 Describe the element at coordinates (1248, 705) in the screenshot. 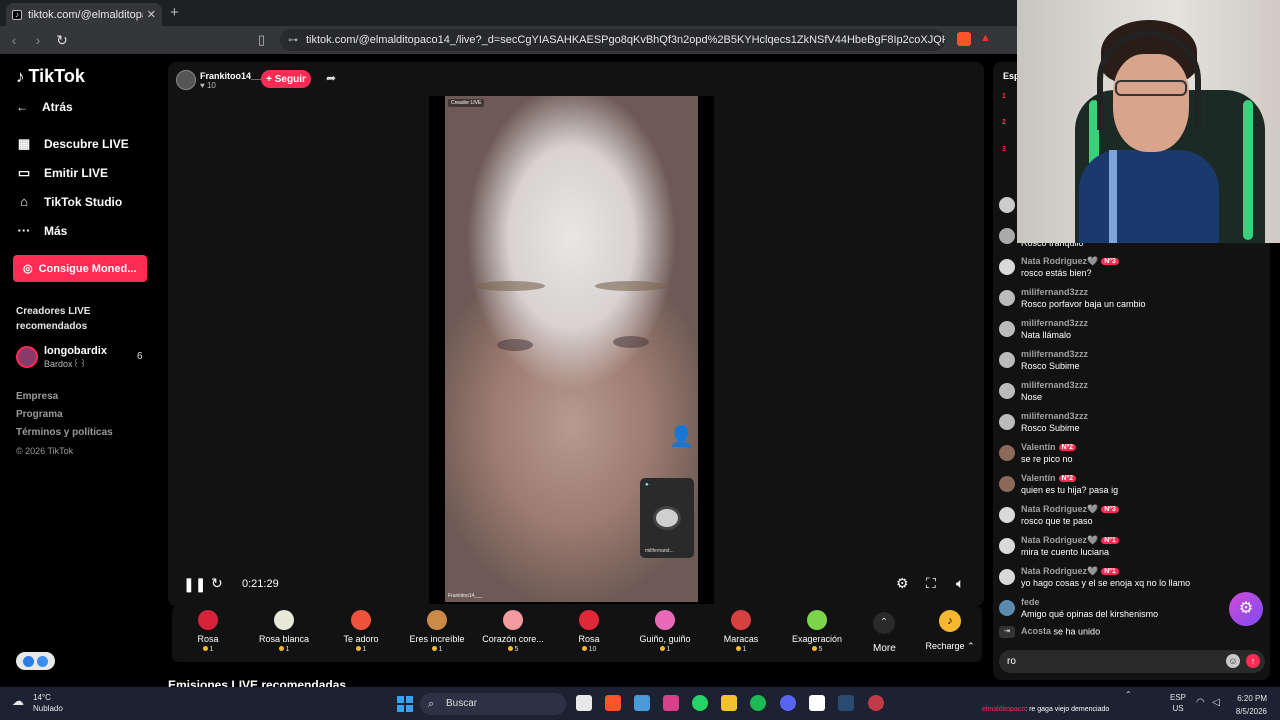

I see `system-clock: 6:20 PM 8/5/2026` at that location.